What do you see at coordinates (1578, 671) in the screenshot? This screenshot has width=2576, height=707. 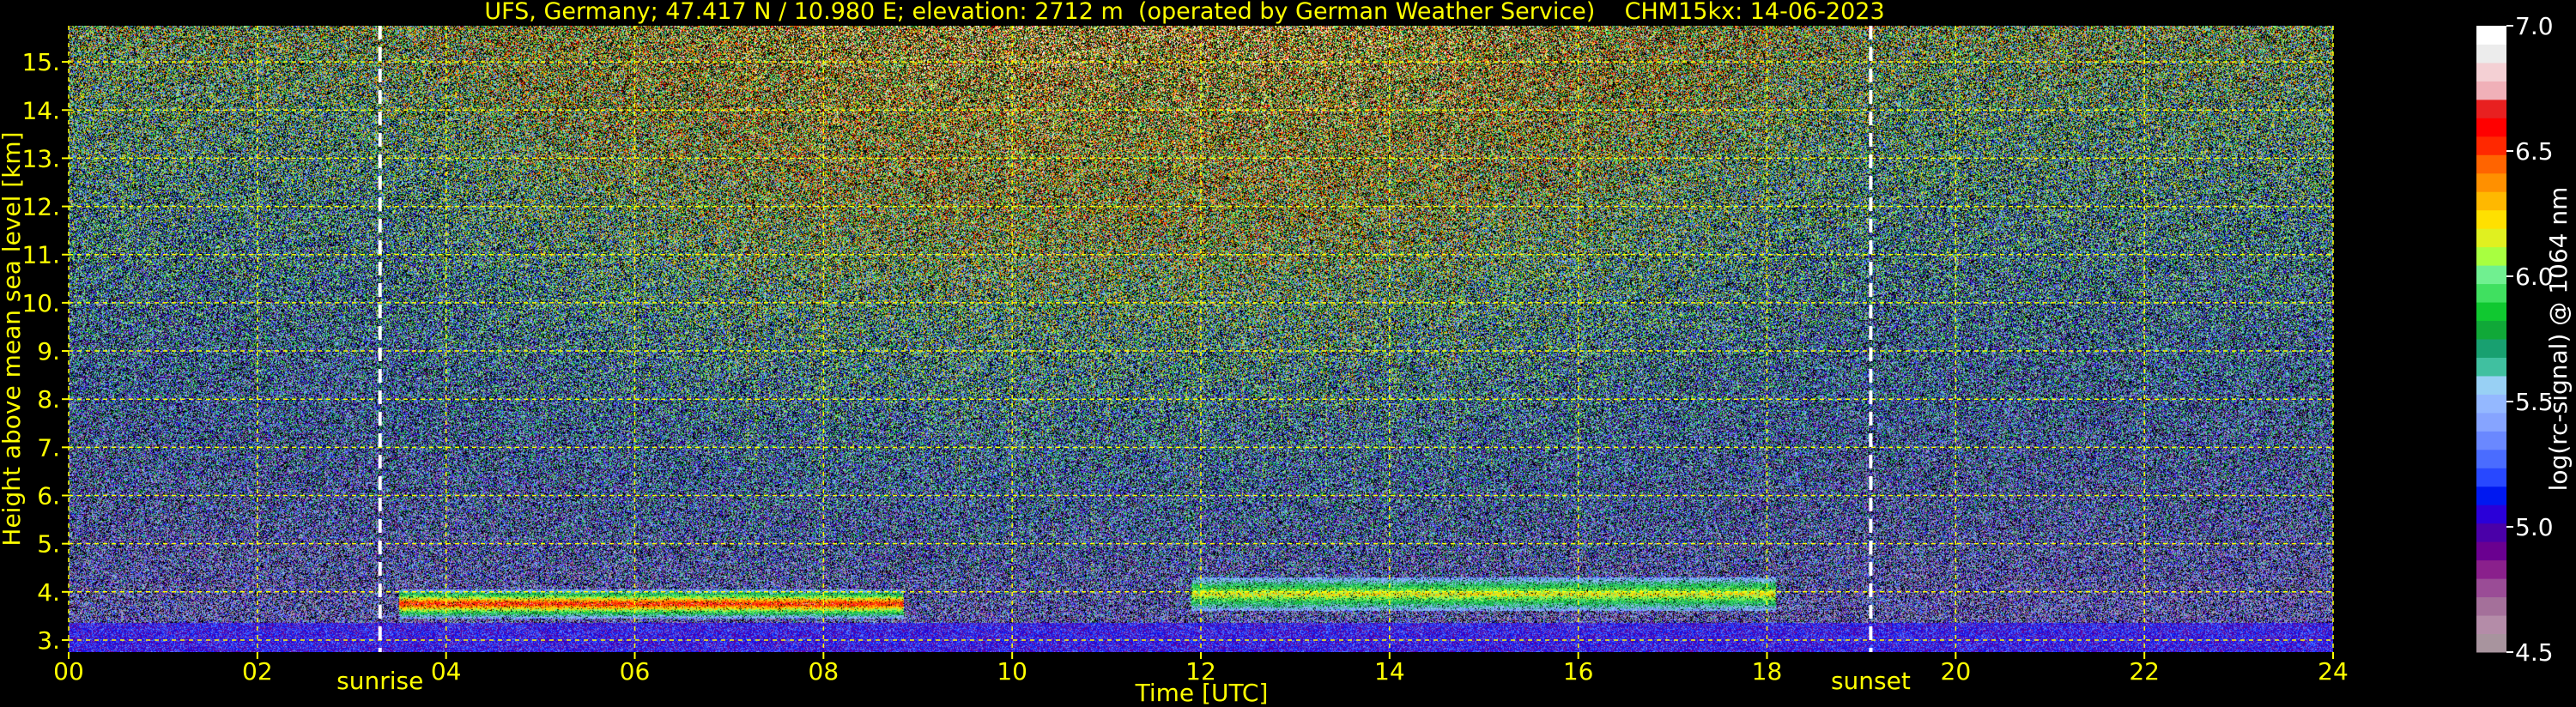 I see `x-tick-label: 16` at bounding box center [1578, 671].